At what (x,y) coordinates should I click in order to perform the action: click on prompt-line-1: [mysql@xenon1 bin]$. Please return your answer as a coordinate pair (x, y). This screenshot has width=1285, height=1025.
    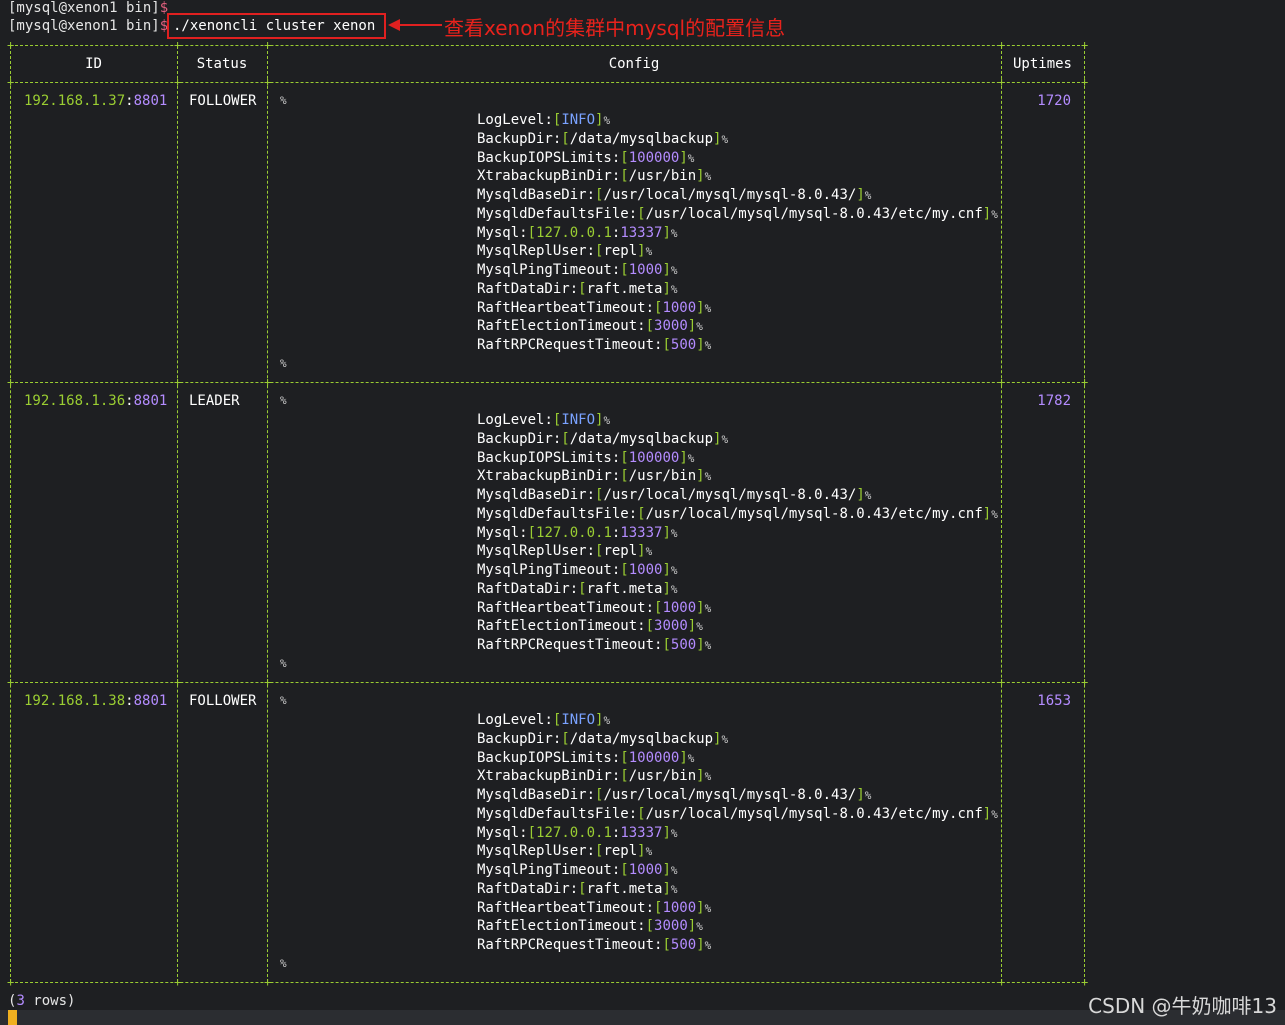
    Looking at the image, I should click on (88, 8).